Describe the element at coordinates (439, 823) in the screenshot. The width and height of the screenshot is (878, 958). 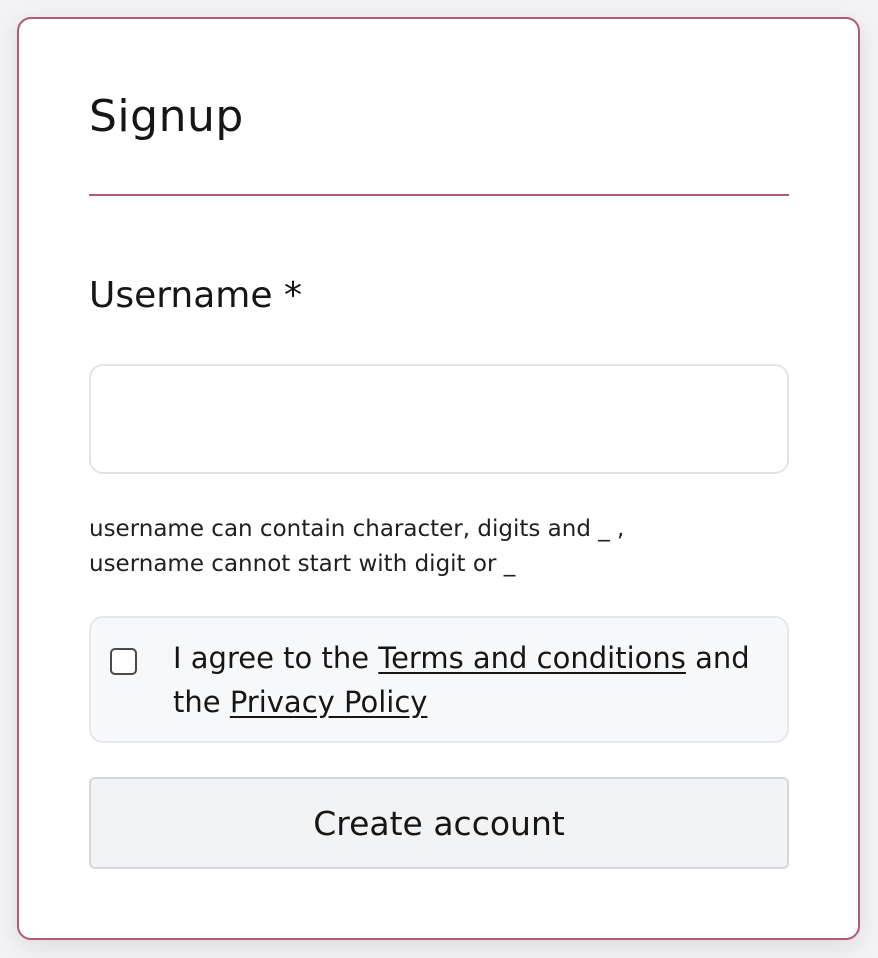
I see `create-account-button: Create account` at that location.